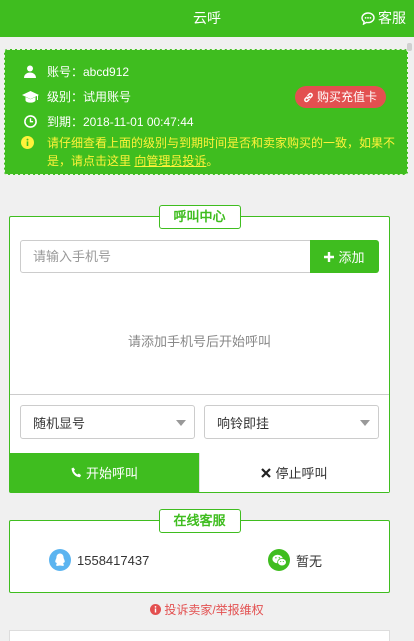 The width and height of the screenshot is (414, 641). Describe the element at coordinates (279, 560) in the screenshot. I see `wechat-icon` at that location.